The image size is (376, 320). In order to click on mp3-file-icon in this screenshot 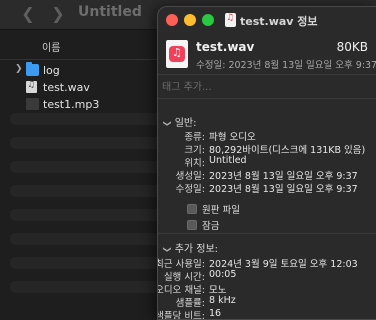, I will do `click(32, 104)`.